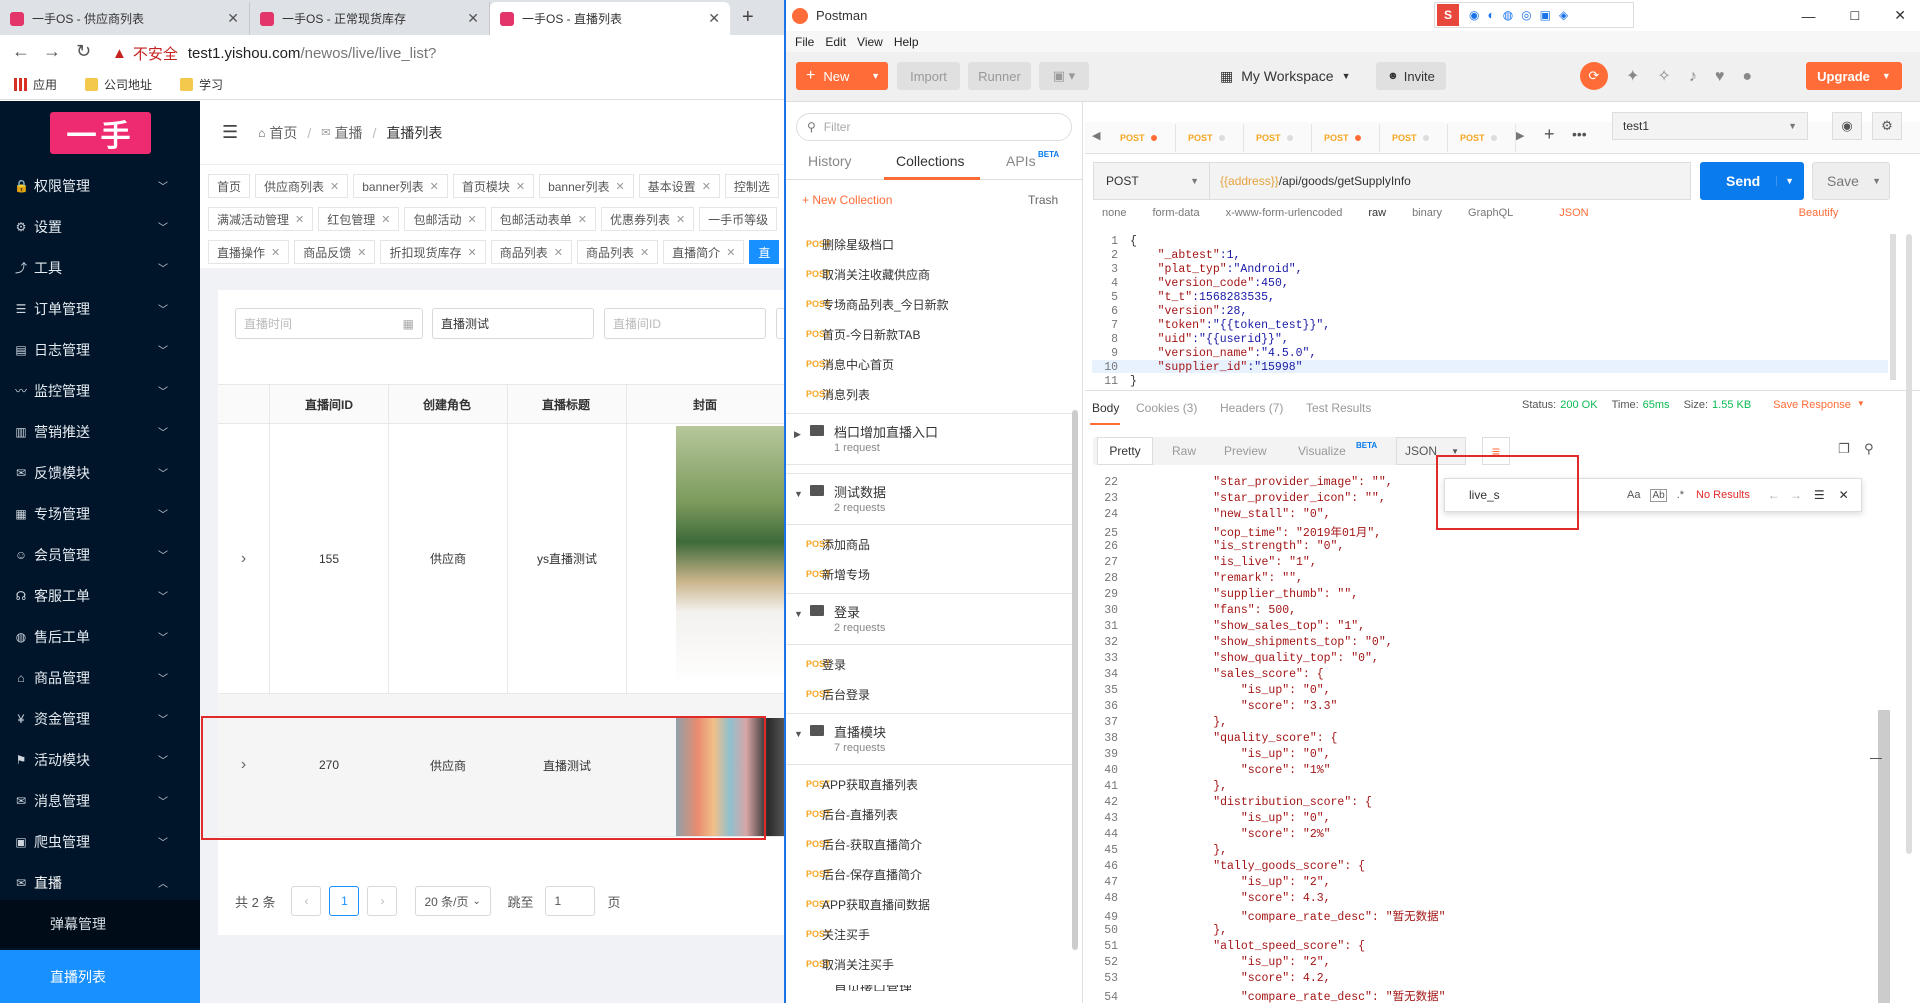 This screenshot has height=1003, width=1920. Describe the element at coordinates (382, 901) in the screenshot. I see `next-page-button: ›` at that location.